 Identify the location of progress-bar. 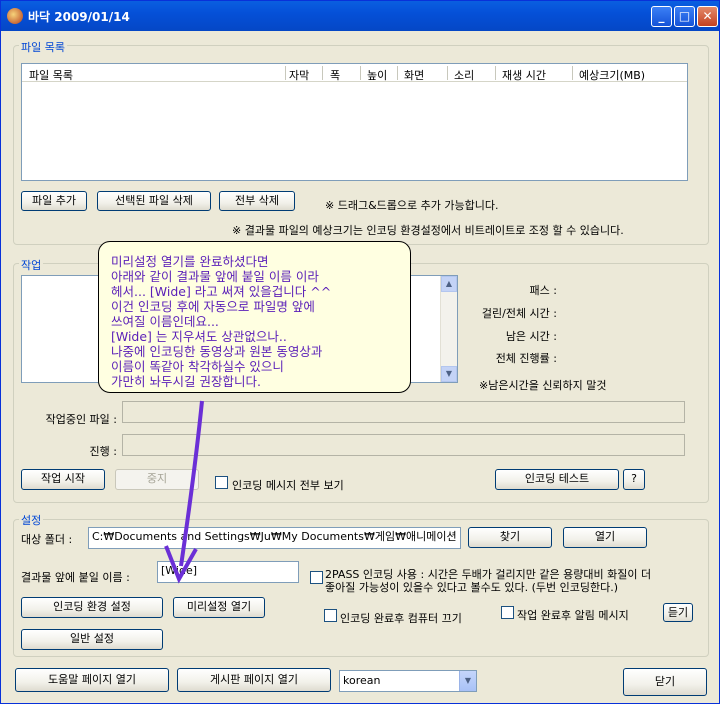
(403, 445).